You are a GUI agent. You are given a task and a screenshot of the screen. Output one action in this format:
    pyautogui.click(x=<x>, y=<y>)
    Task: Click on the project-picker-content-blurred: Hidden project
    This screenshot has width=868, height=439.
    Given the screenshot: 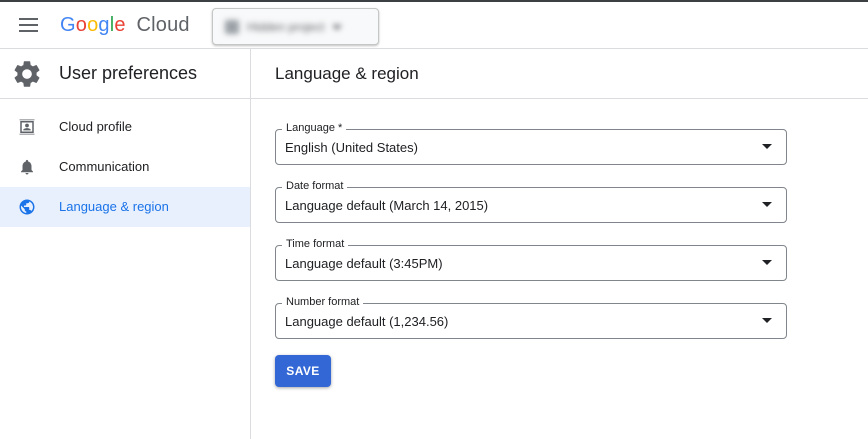 What is the action you would take?
    pyautogui.click(x=295, y=27)
    